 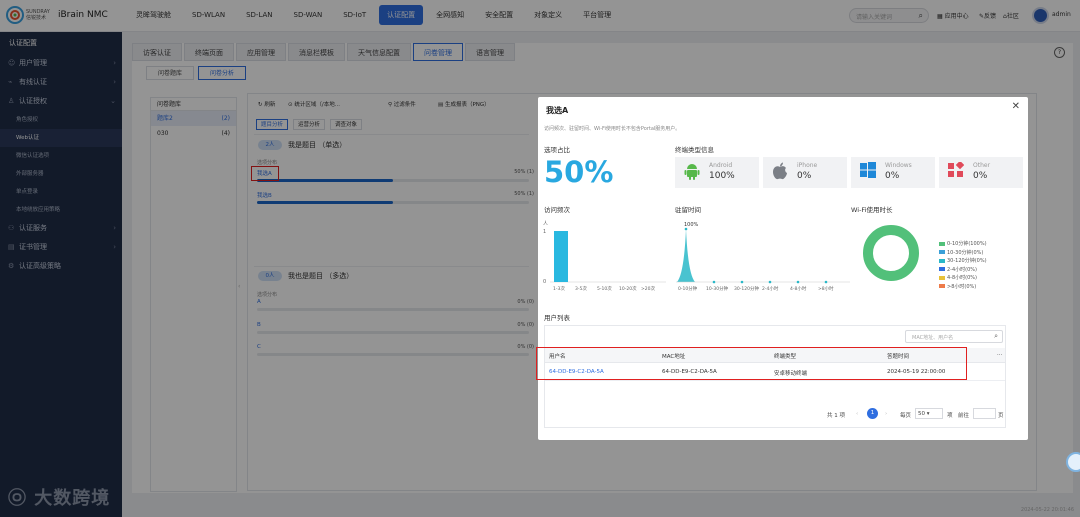 I want to click on x-tick: 4-8小时, so click(x=798, y=288).